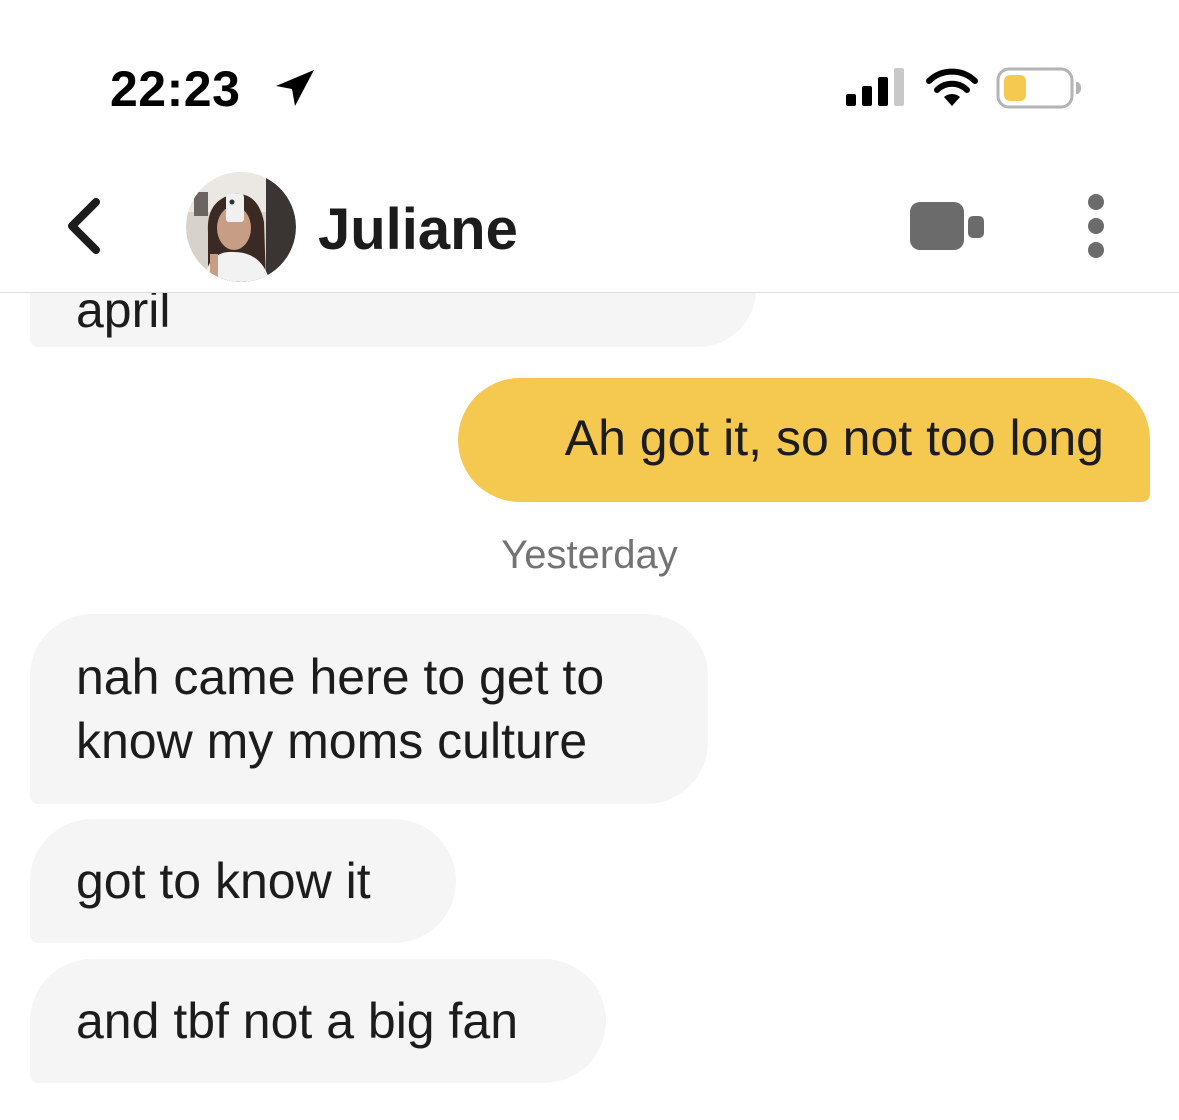  What do you see at coordinates (875, 87) in the screenshot?
I see `cellular-signal-icon` at bounding box center [875, 87].